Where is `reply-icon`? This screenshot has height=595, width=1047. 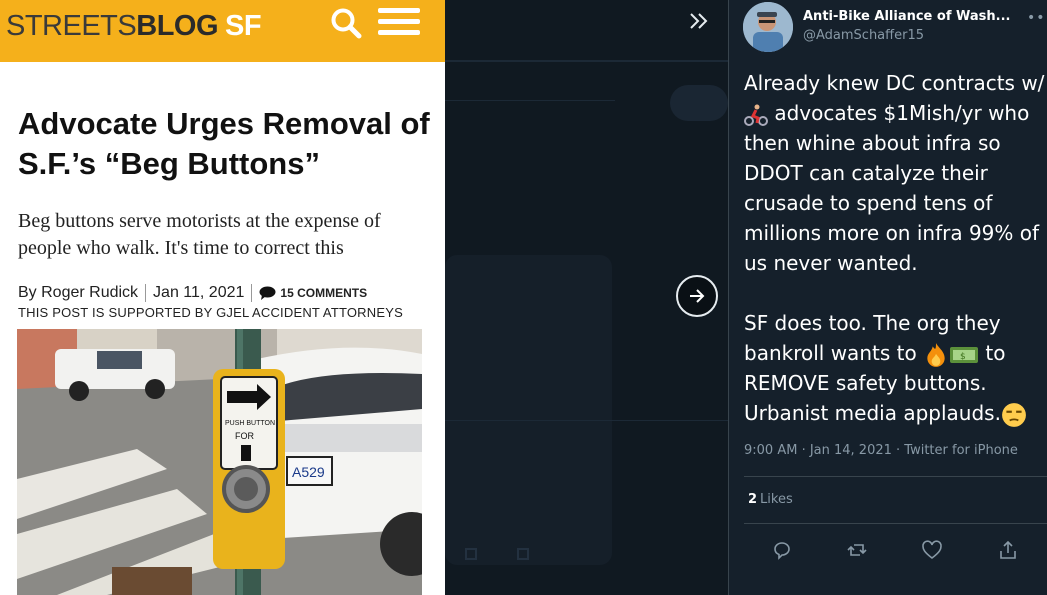 reply-icon is located at coordinates (782, 550).